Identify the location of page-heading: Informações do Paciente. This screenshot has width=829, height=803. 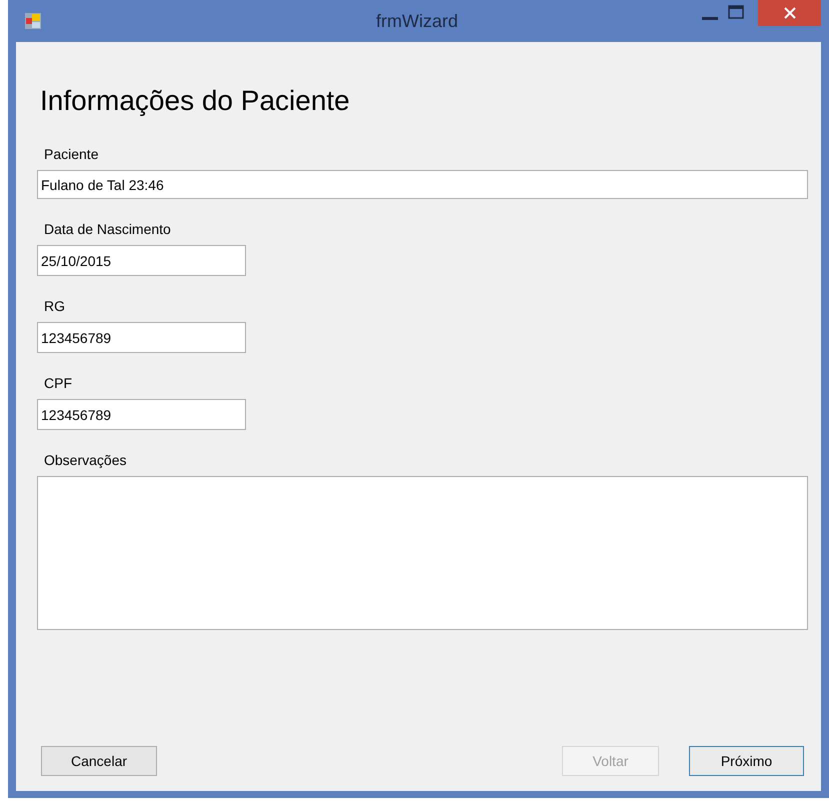
(195, 101).